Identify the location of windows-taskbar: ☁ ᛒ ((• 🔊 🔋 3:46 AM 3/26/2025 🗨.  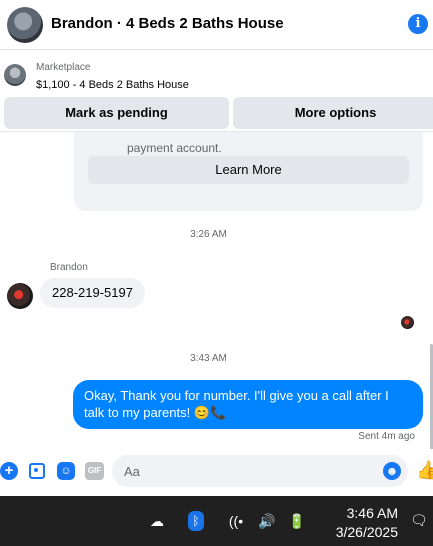
(216, 521).